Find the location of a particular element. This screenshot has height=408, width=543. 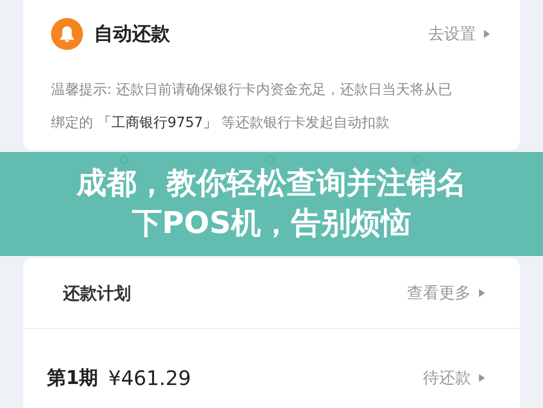

bell-icon is located at coordinates (67, 34).